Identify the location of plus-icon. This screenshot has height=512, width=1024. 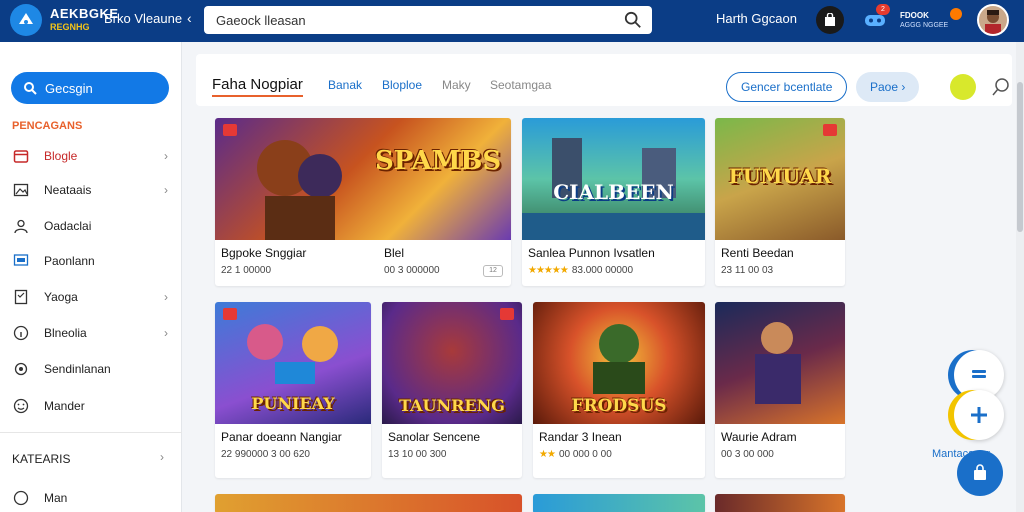
(979, 415).